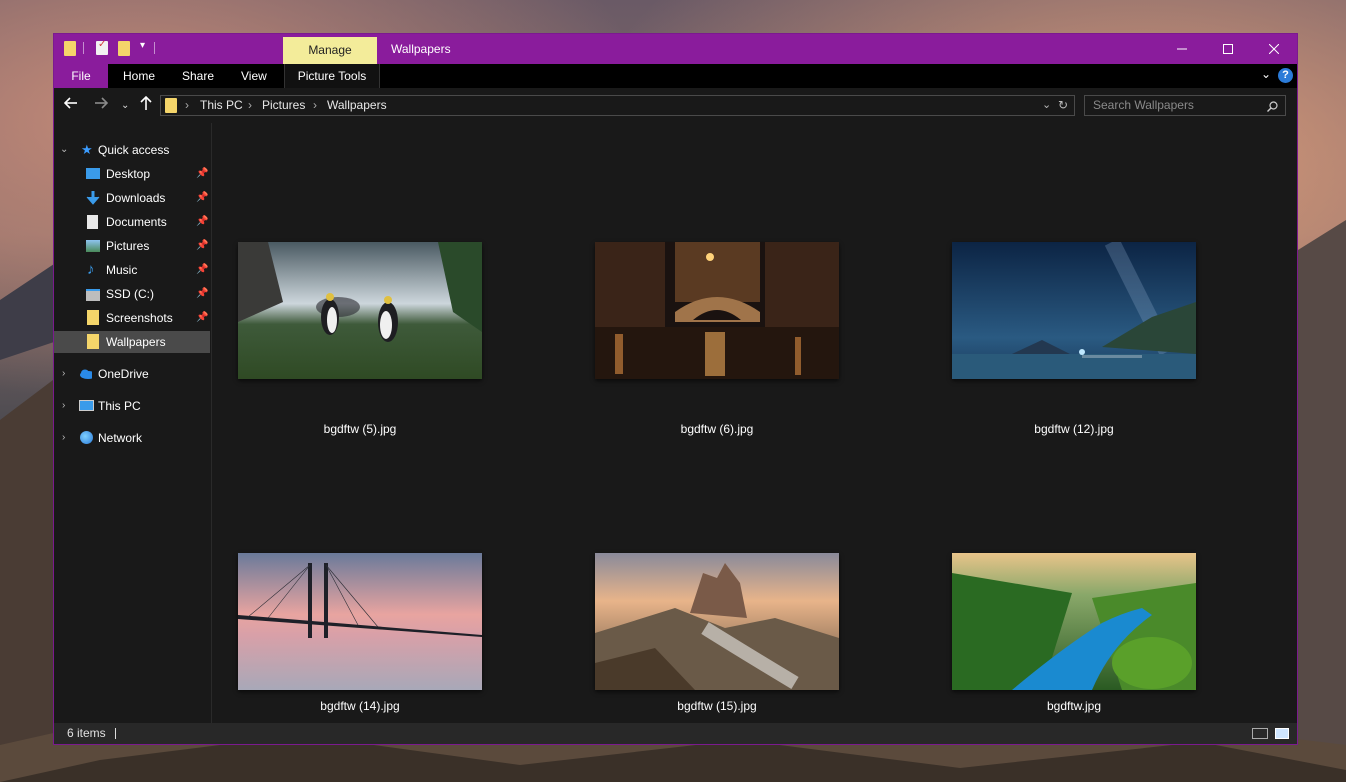  Describe the element at coordinates (198, 76) in the screenshot. I see `tab-share: Share` at that location.